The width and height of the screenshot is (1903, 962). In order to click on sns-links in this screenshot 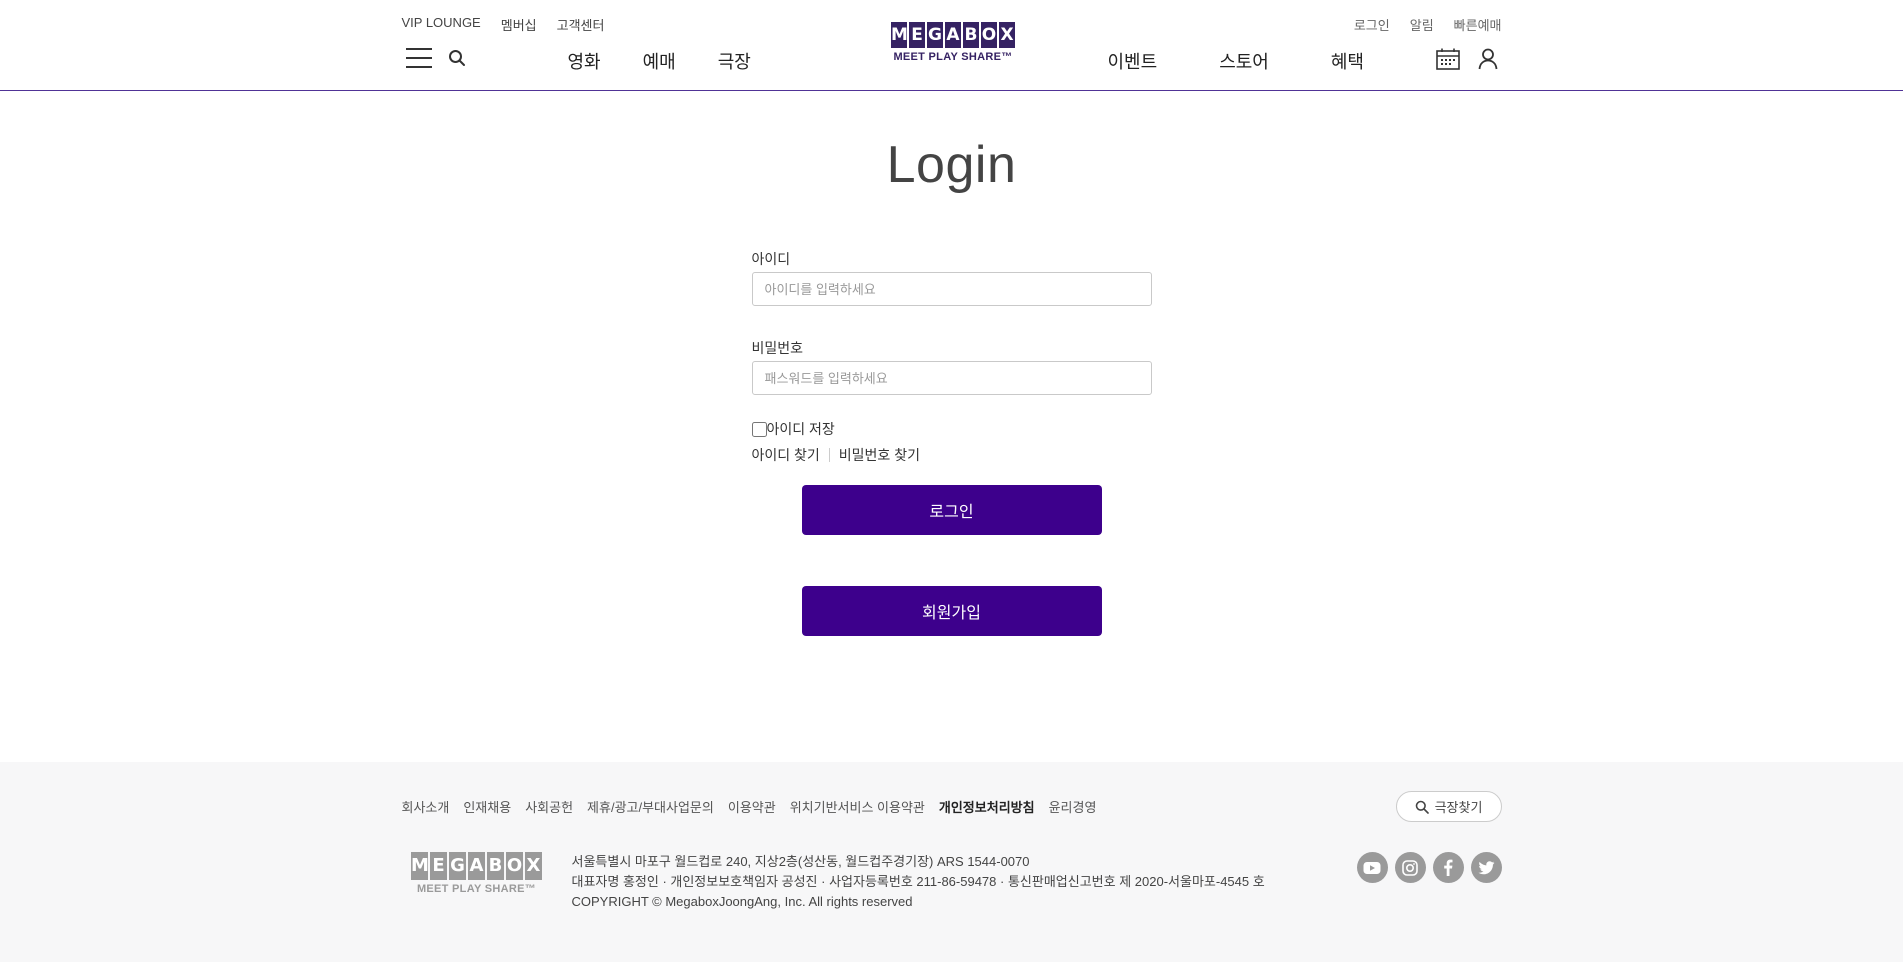, I will do `click(1429, 867)`.